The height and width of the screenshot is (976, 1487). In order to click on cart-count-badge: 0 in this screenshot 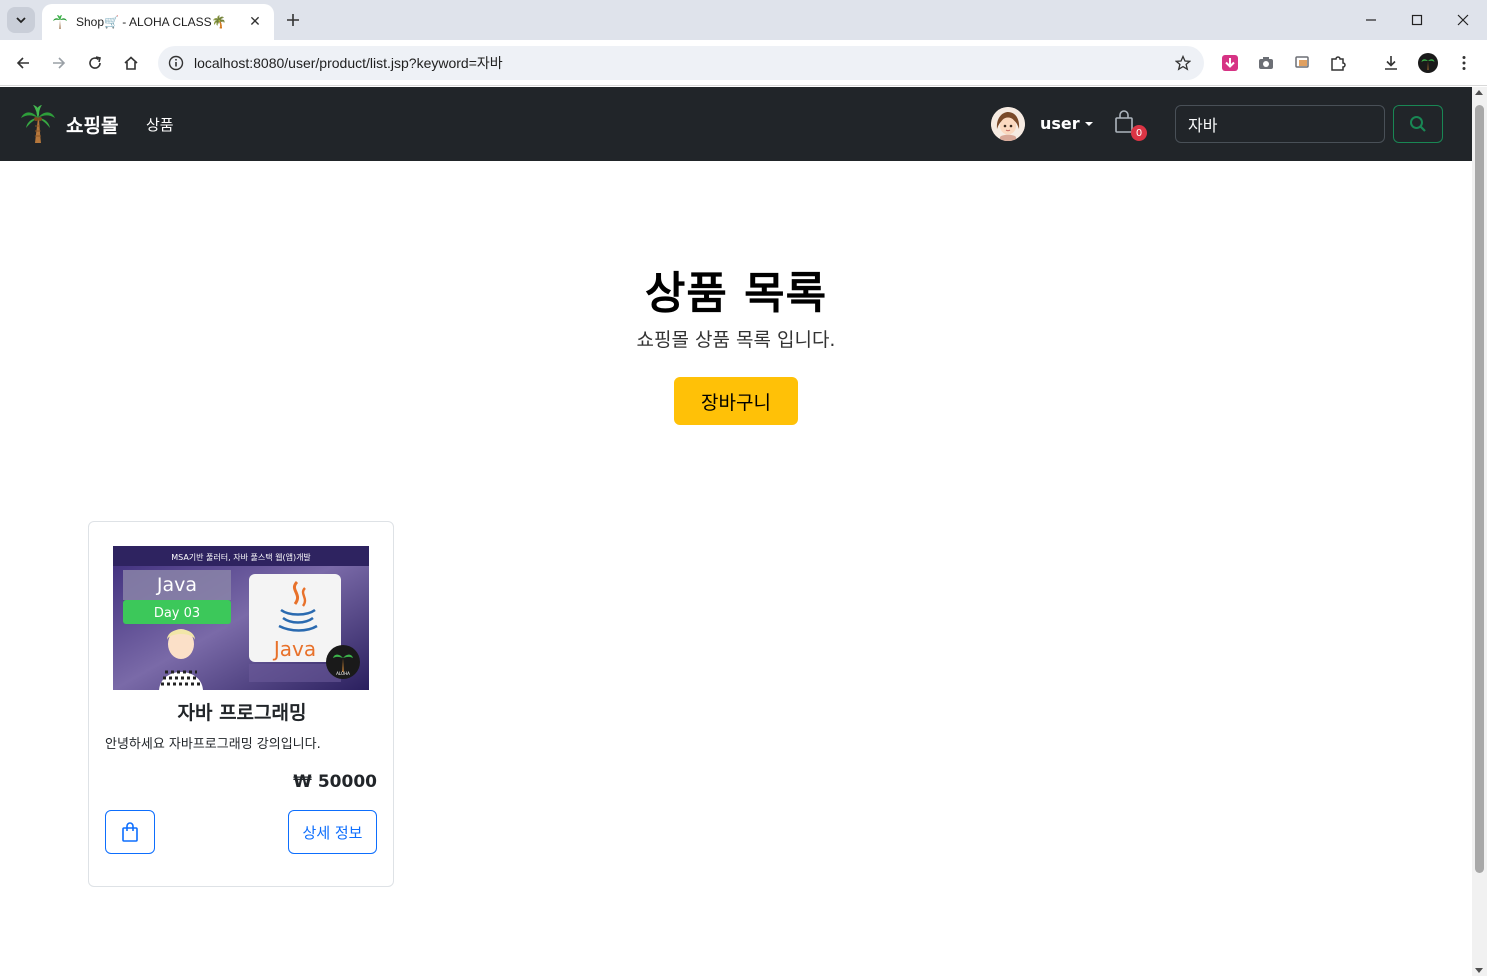, I will do `click(1139, 133)`.